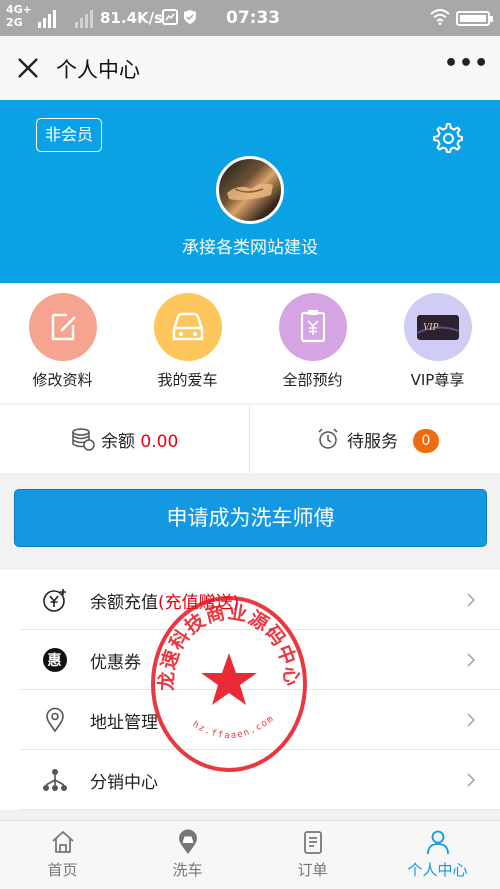 This screenshot has height=889, width=500. I want to click on stats-row: 余额 0.00 待服务 0, so click(250, 439).